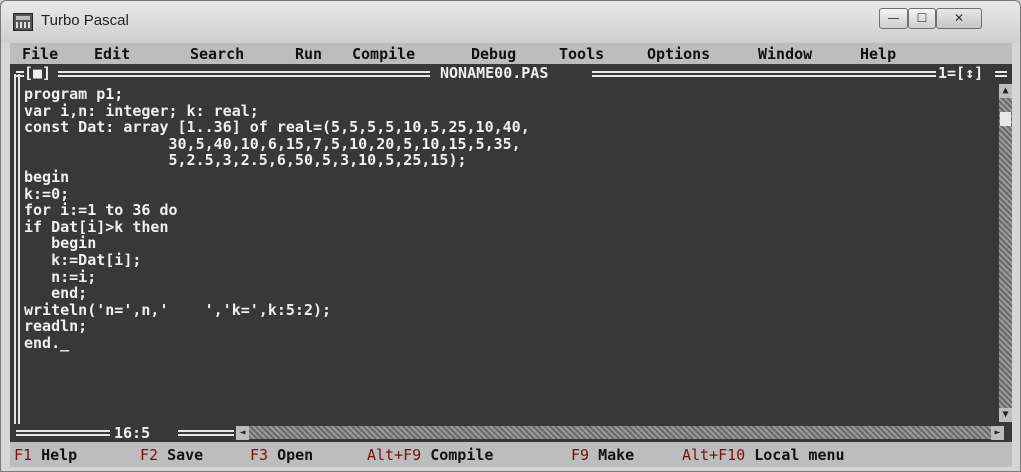 The image size is (1021, 472). Describe the element at coordinates (178, 309) in the screenshot. I see `code-line: writeln('n=',n,' ','k=',k:5:2);` at that location.